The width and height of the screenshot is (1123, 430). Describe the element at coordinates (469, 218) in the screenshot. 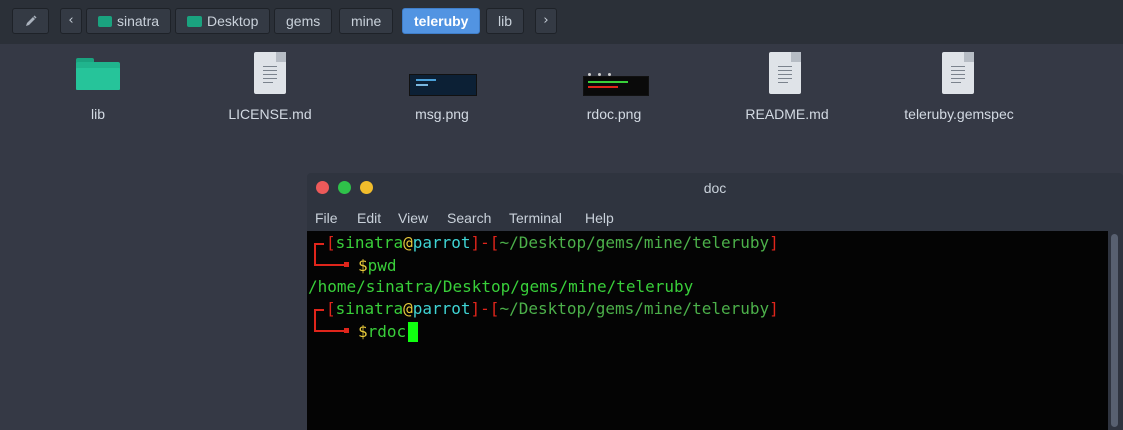

I see `menu-search: Search` at that location.